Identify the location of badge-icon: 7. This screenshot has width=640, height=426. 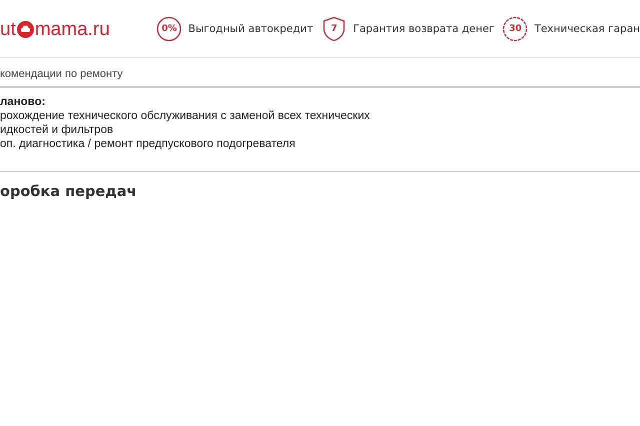
(334, 29).